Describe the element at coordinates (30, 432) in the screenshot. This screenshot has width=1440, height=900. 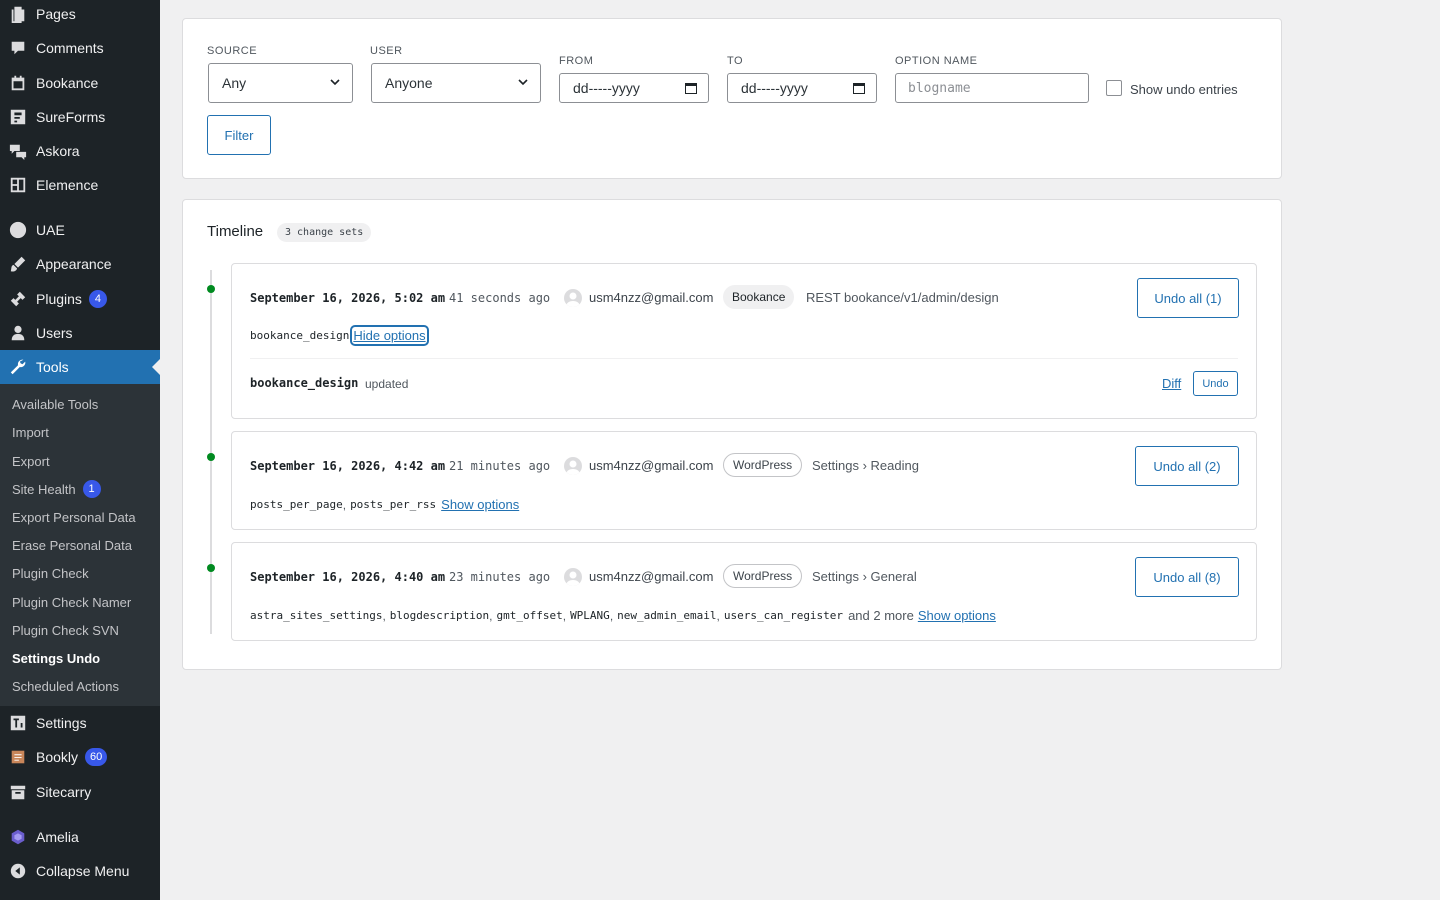
I see `submenu-import: Import` at that location.